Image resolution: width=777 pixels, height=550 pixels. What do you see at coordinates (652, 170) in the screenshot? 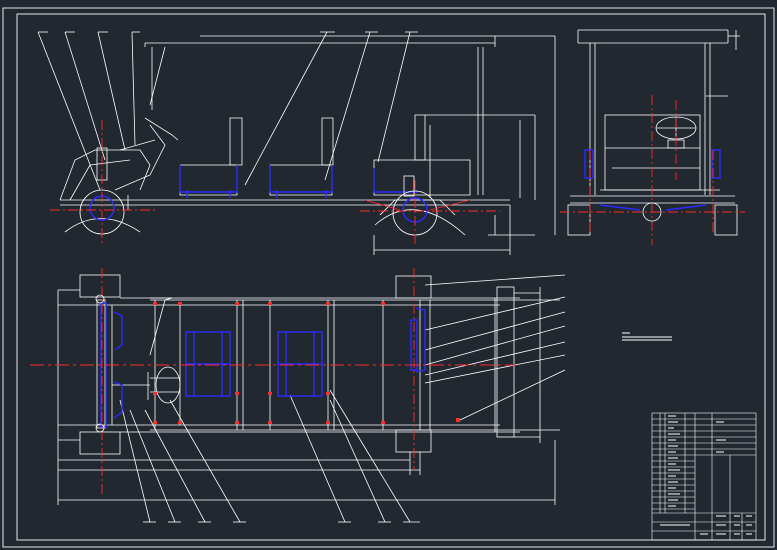
I see `front-view-centerlines` at bounding box center [652, 170].